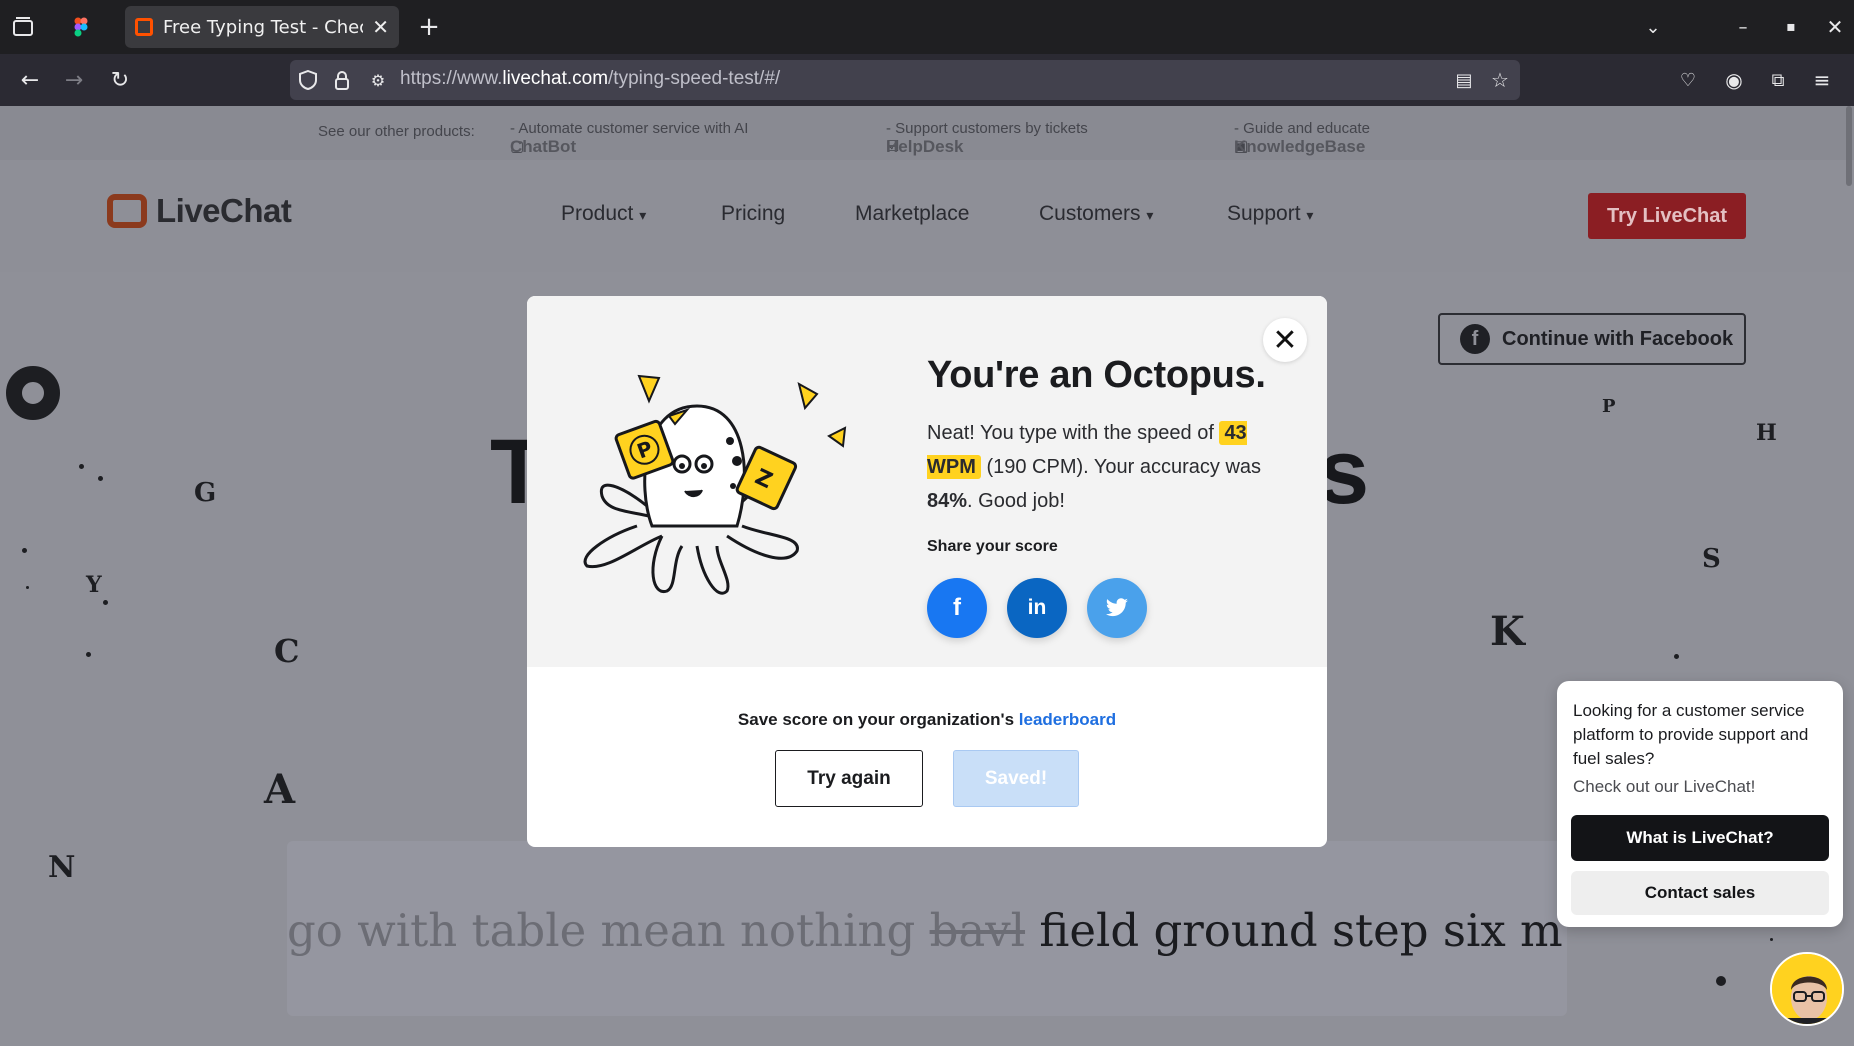 This screenshot has width=1854, height=1046. I want to click on maximize-icon: ▪, so click(1791, 27).